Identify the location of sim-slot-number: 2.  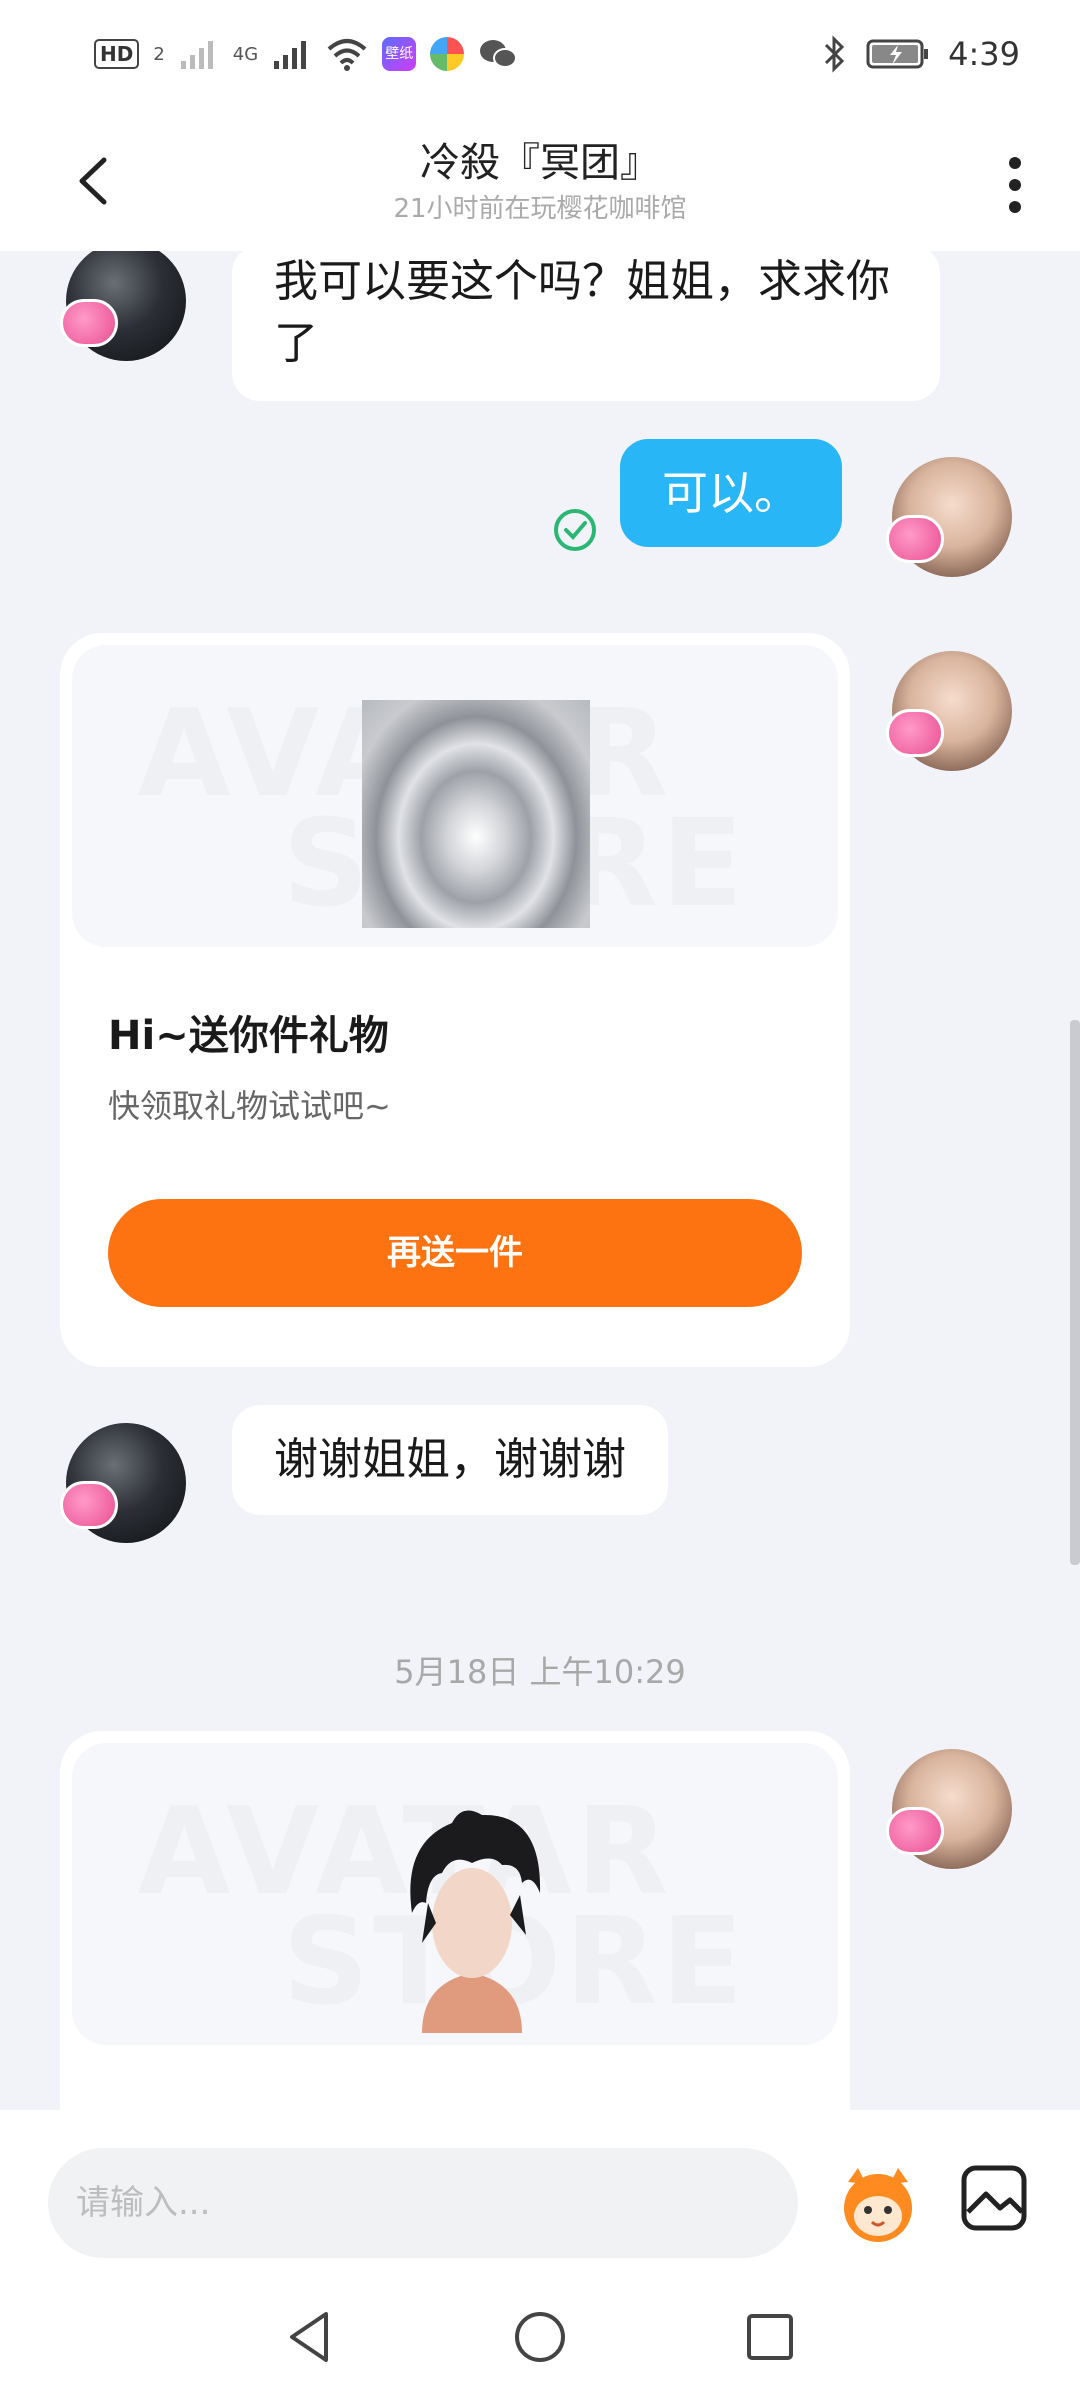
(159, 54).